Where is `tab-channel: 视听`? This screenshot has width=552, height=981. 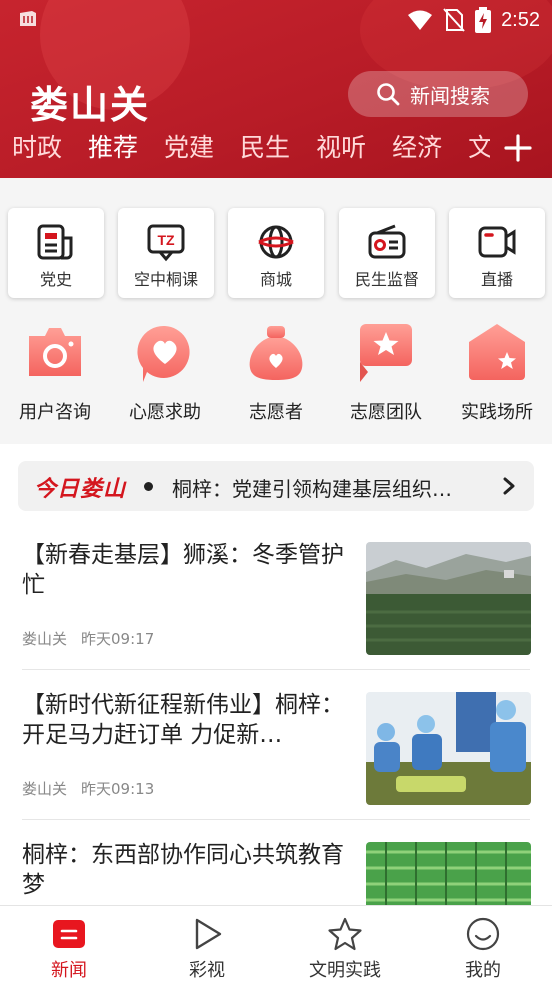
tab-channel: 视听 is located at coordinates (341, 148).